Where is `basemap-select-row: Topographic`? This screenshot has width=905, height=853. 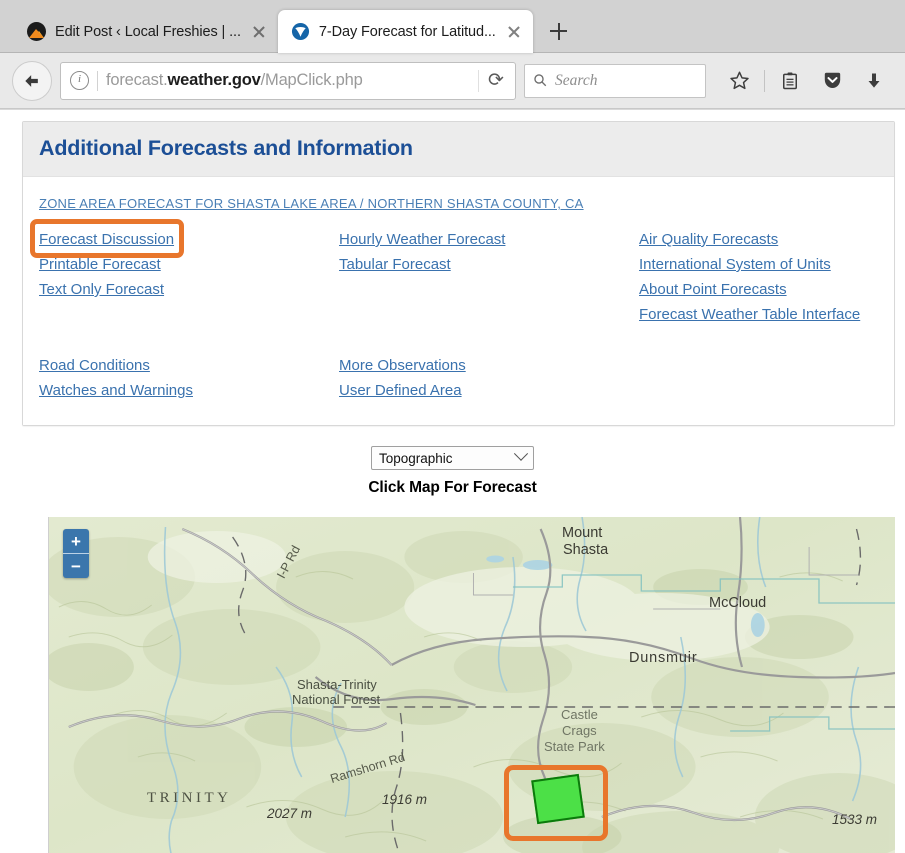
basemap-select-row: Topographic is located at coordinates (452, 458).